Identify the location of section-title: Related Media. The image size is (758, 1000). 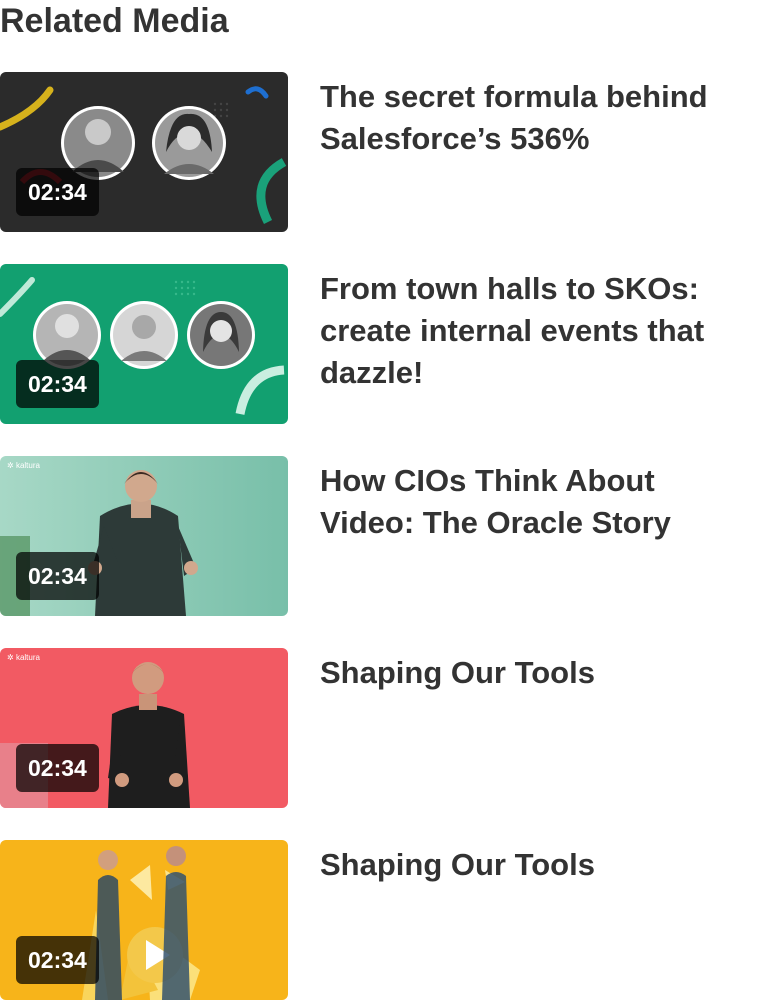
(114, 21).